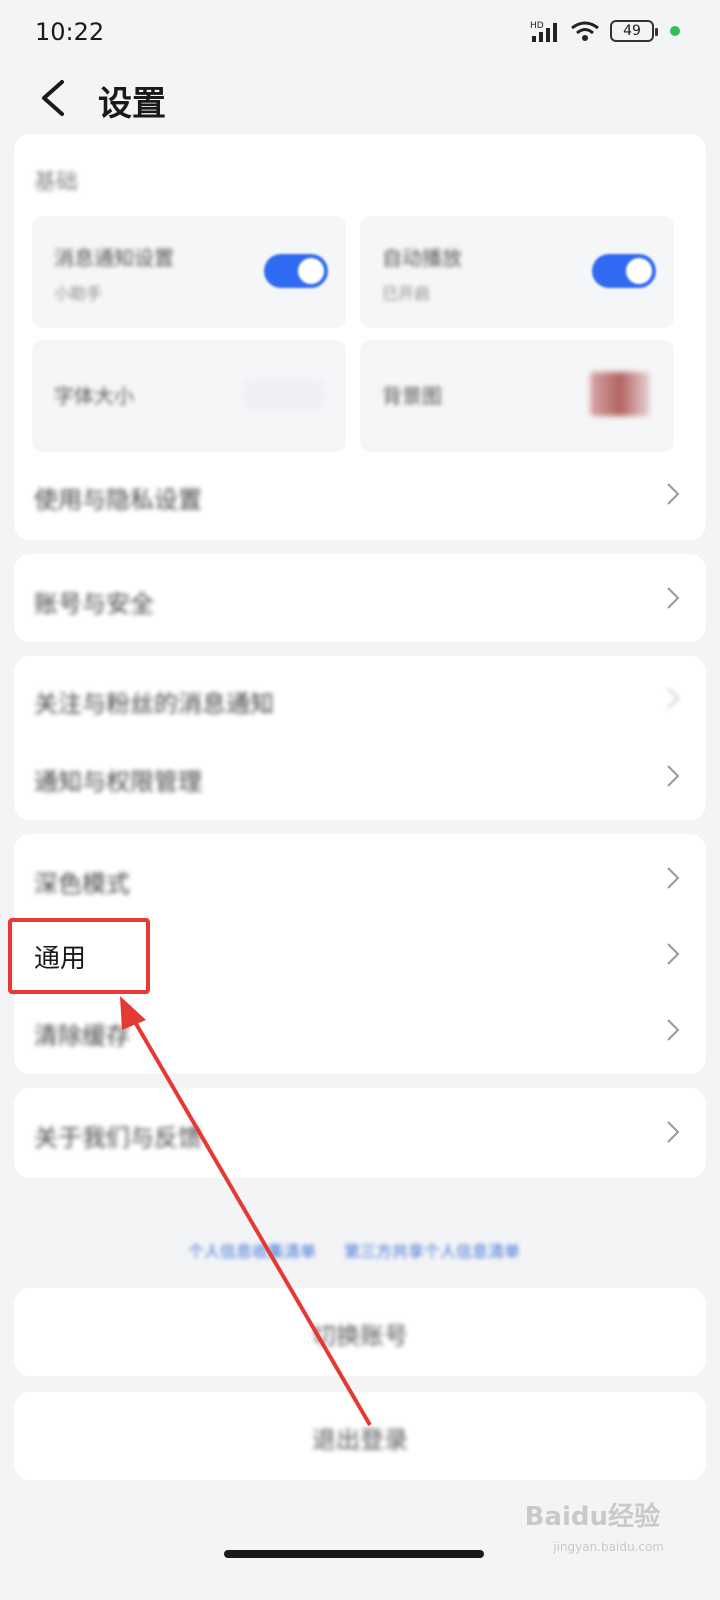 The width and height of the screenshot is (720, 1600). What do you see at coordinates (422, 258) in the screenshot?
I see `tile-label: 自动播放` at bounding box center [422, 258].